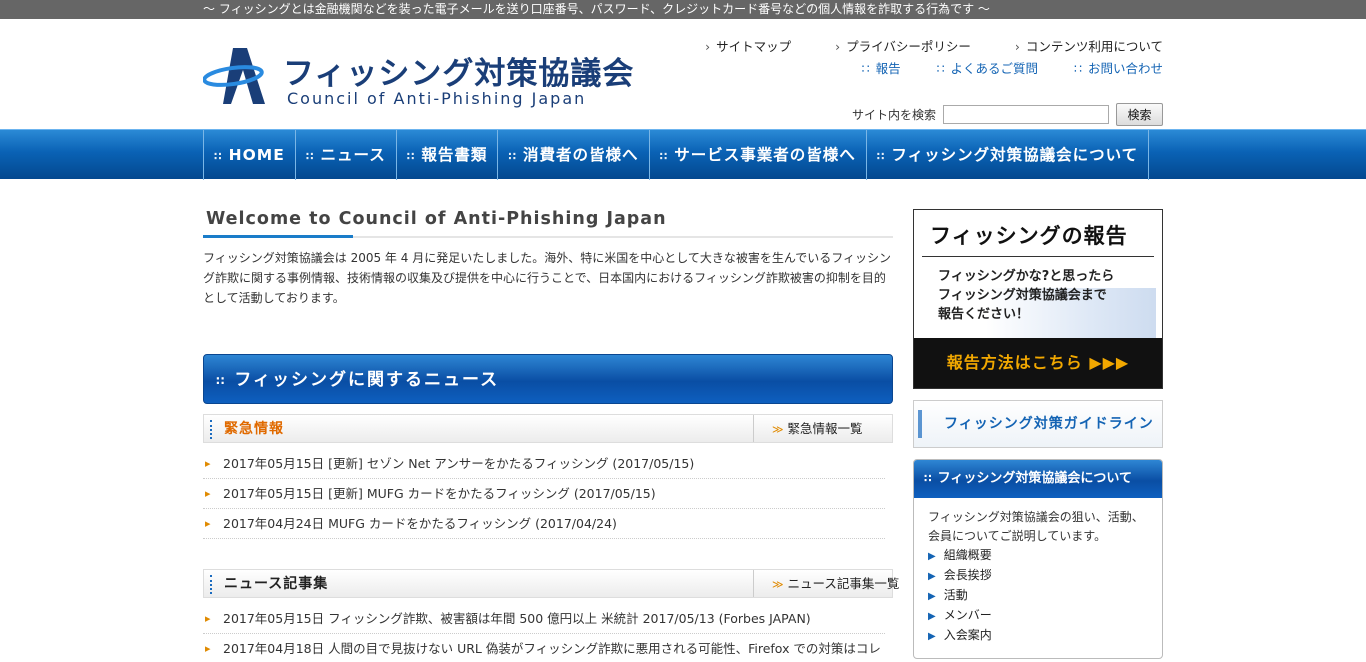  What do you see at coordinates (1045, 556) in the screenshot?
I see `about-link-organization: ▶ 組織概要` at bounding box center [1045, 556].